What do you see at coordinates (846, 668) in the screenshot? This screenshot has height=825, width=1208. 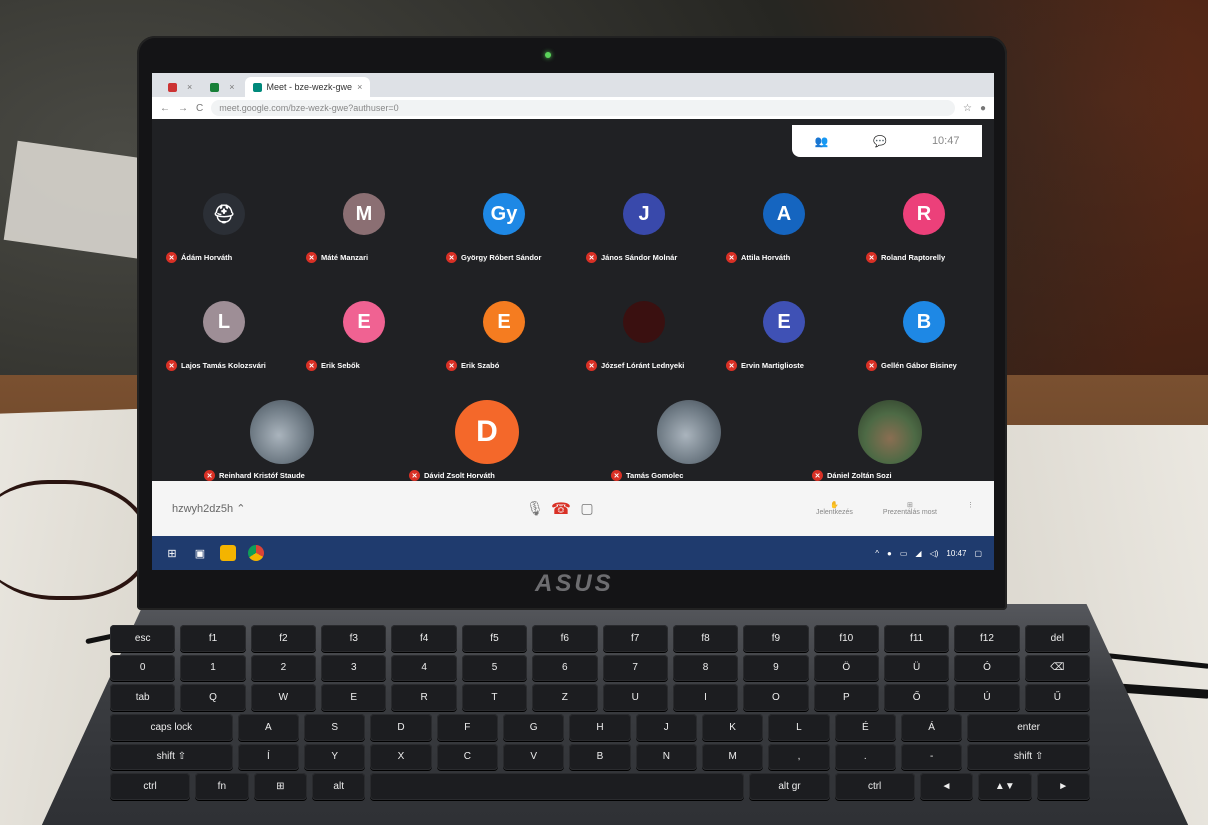 I see `keyboard-key: Ö` at bounding box center [846, 668].